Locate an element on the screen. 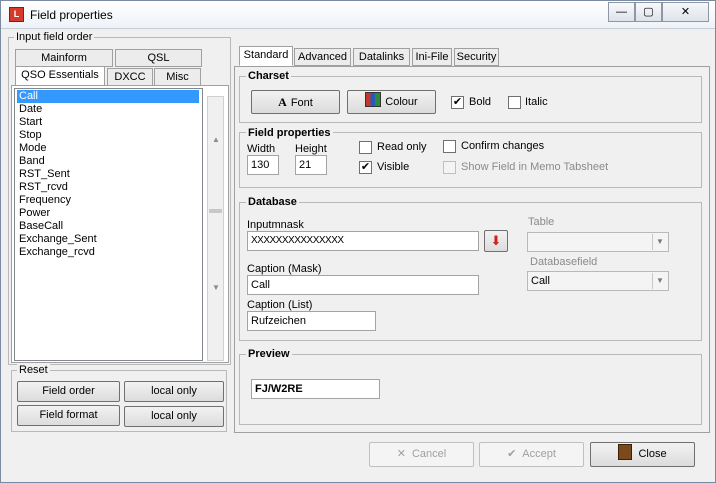 This screenshot has width=716, height=483. accept-button: ✔ Accept is located at coordinates (531, 454).